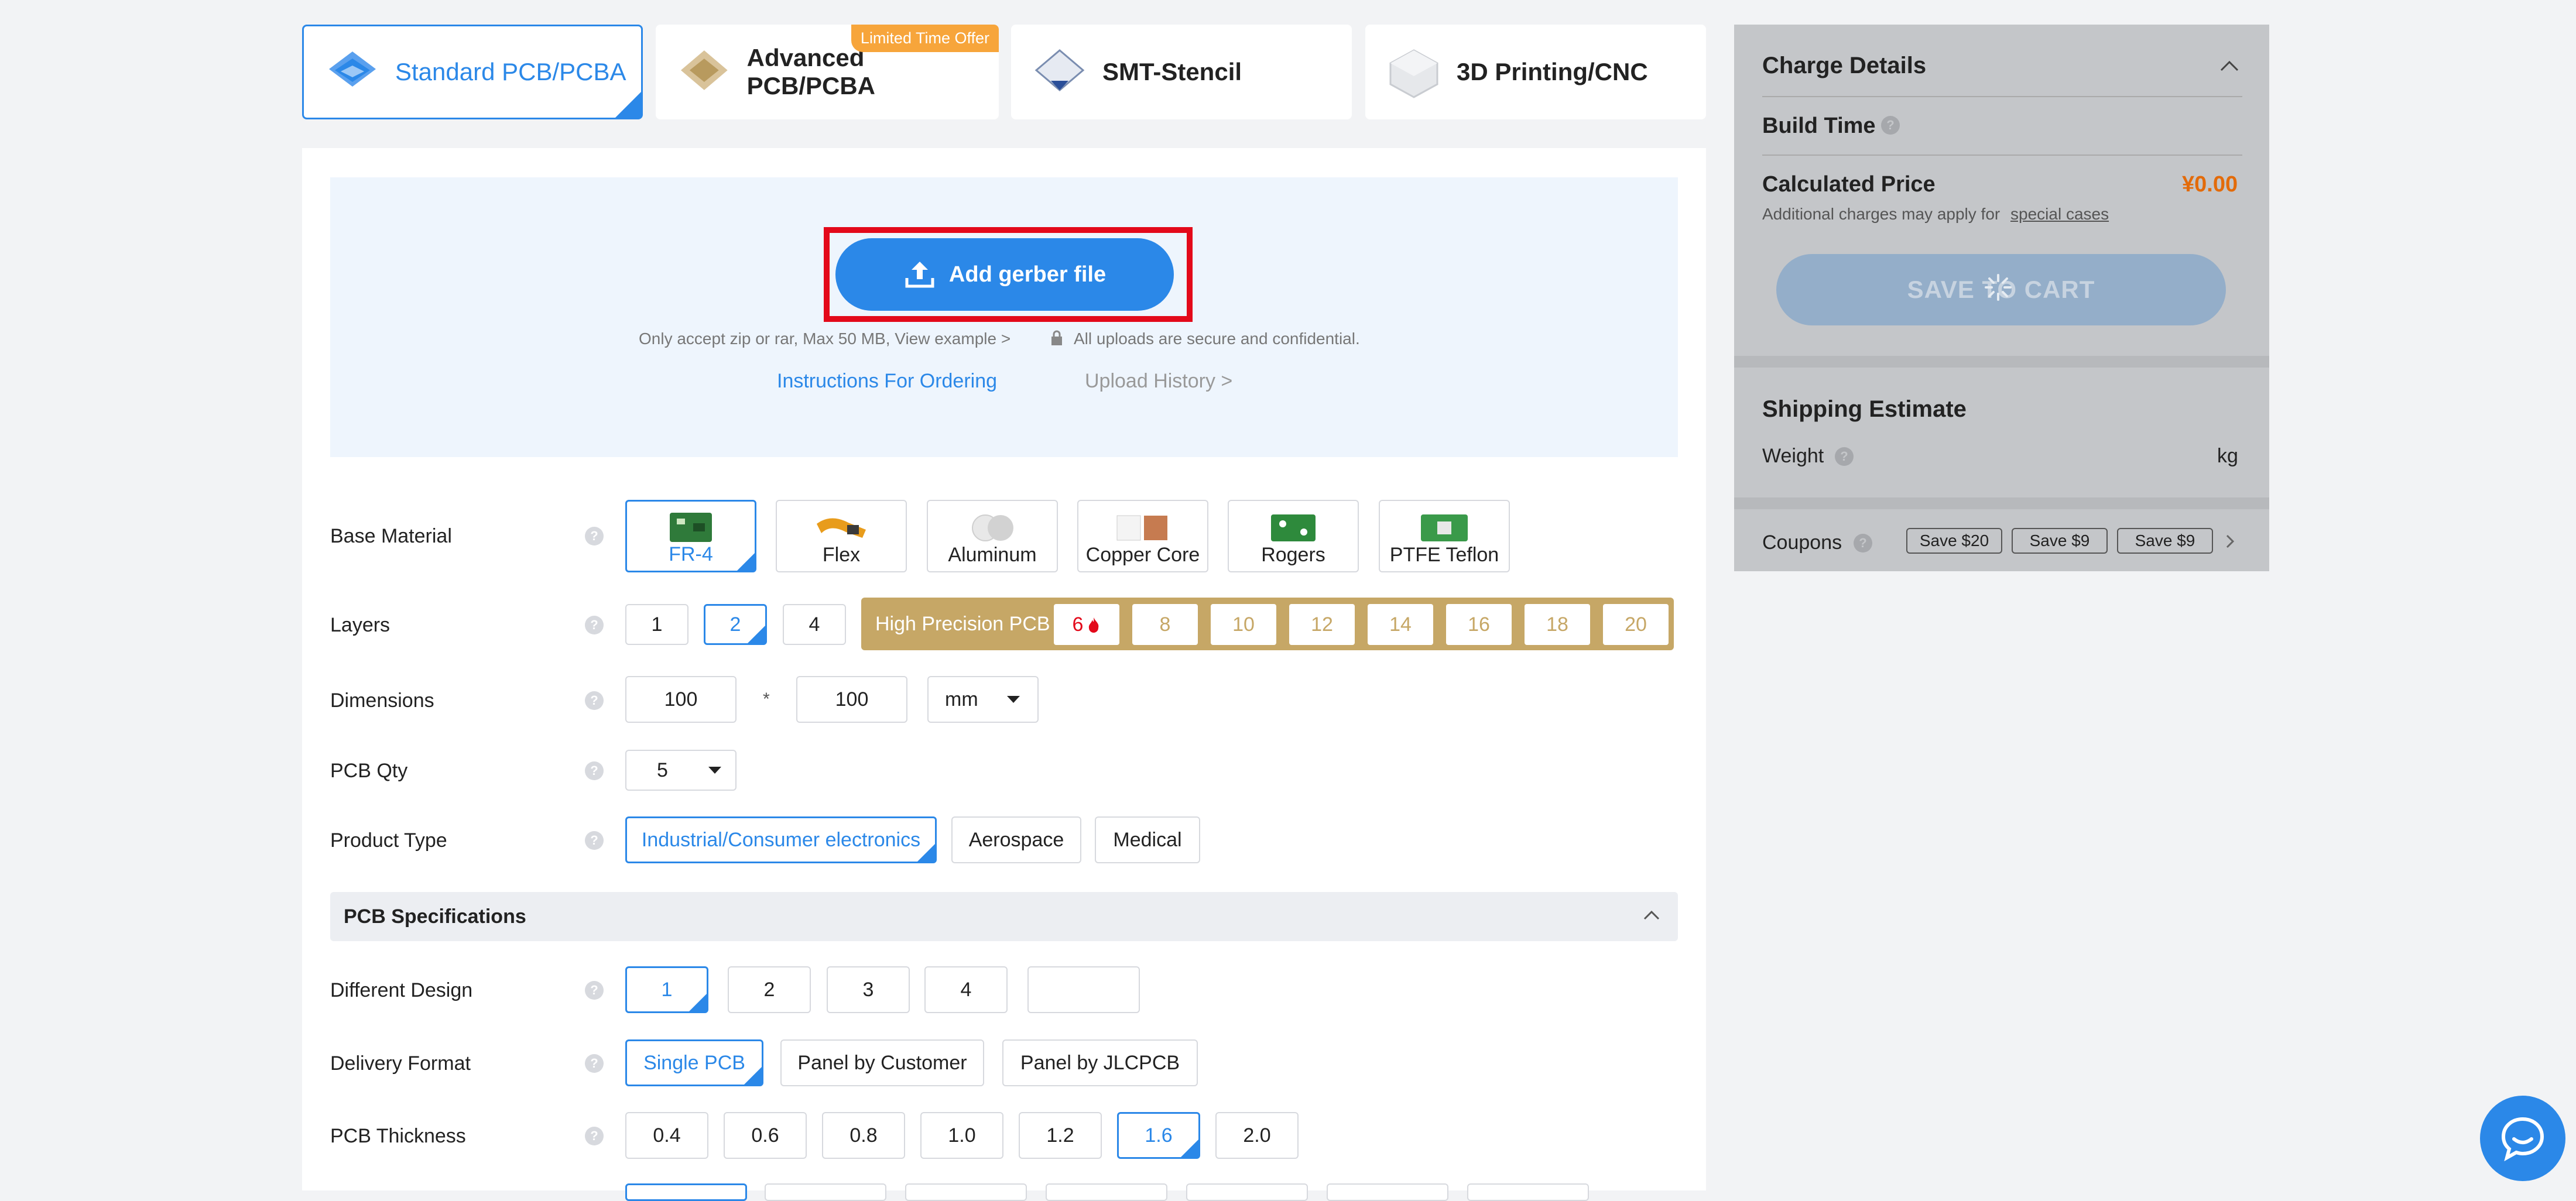 This screenshot has height=1201, width=2576. Describe the element at coordinates (681, 770) in the screenshot. I see `pcb-qty-select: 5` at that location.